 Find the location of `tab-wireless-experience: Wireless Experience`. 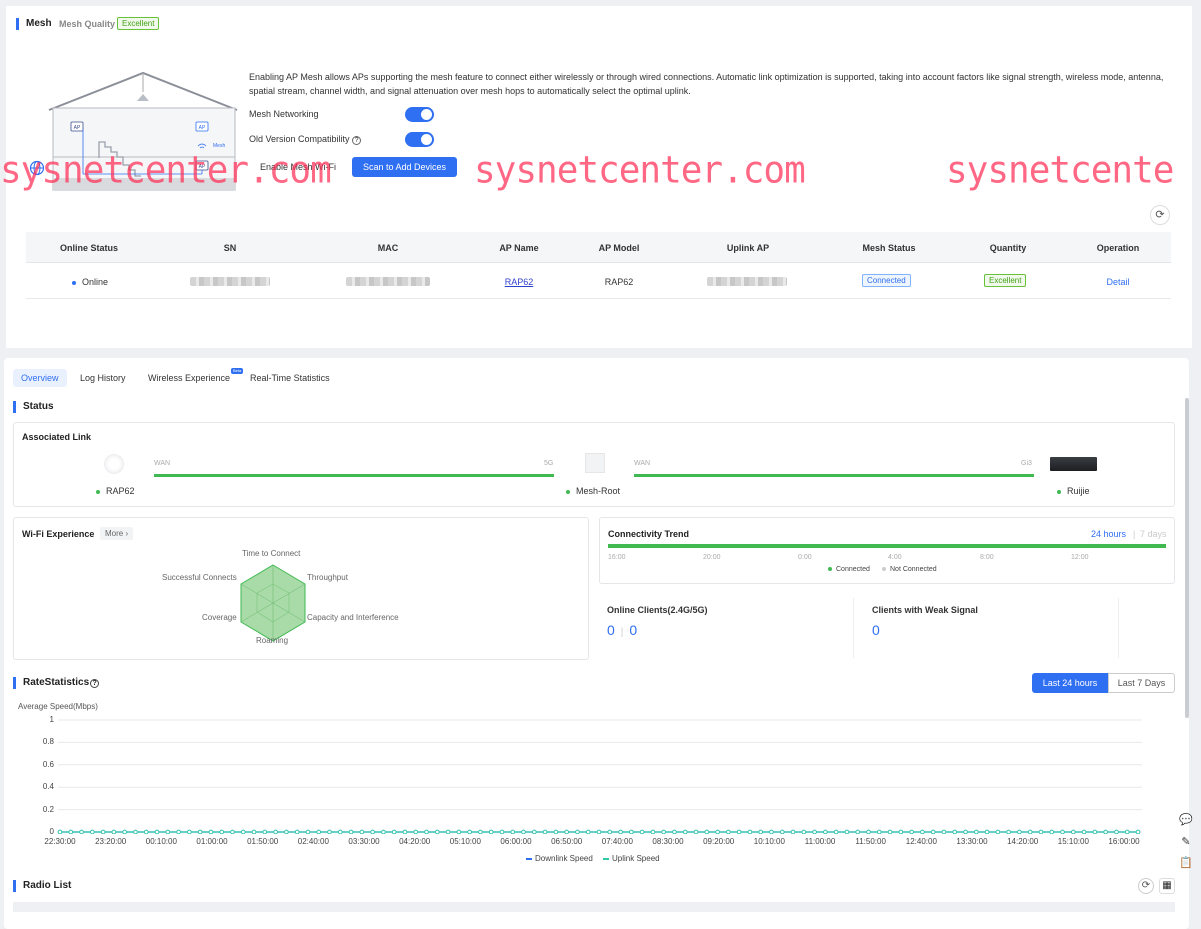

tab-wireless-experience: Wireless Experience is located at coordinates (189, 378).